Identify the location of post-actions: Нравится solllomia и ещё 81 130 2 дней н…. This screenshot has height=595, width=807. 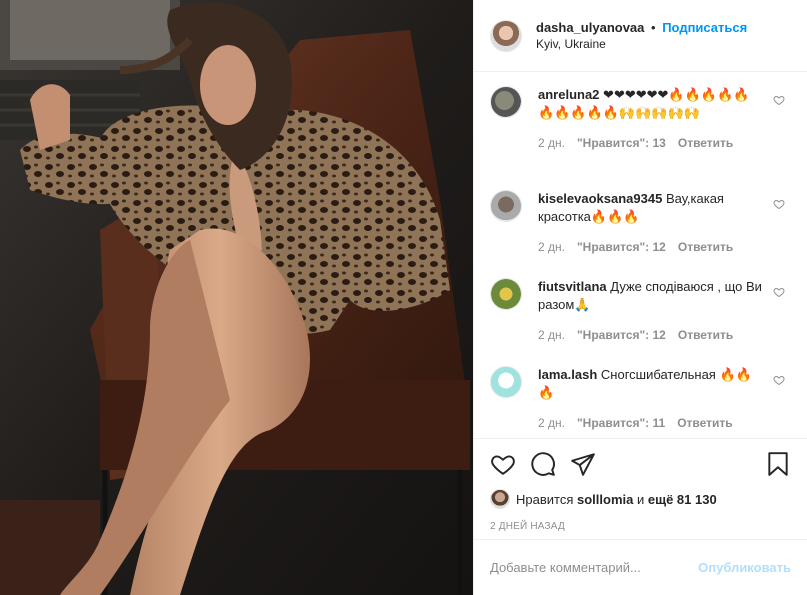
(640, 485).